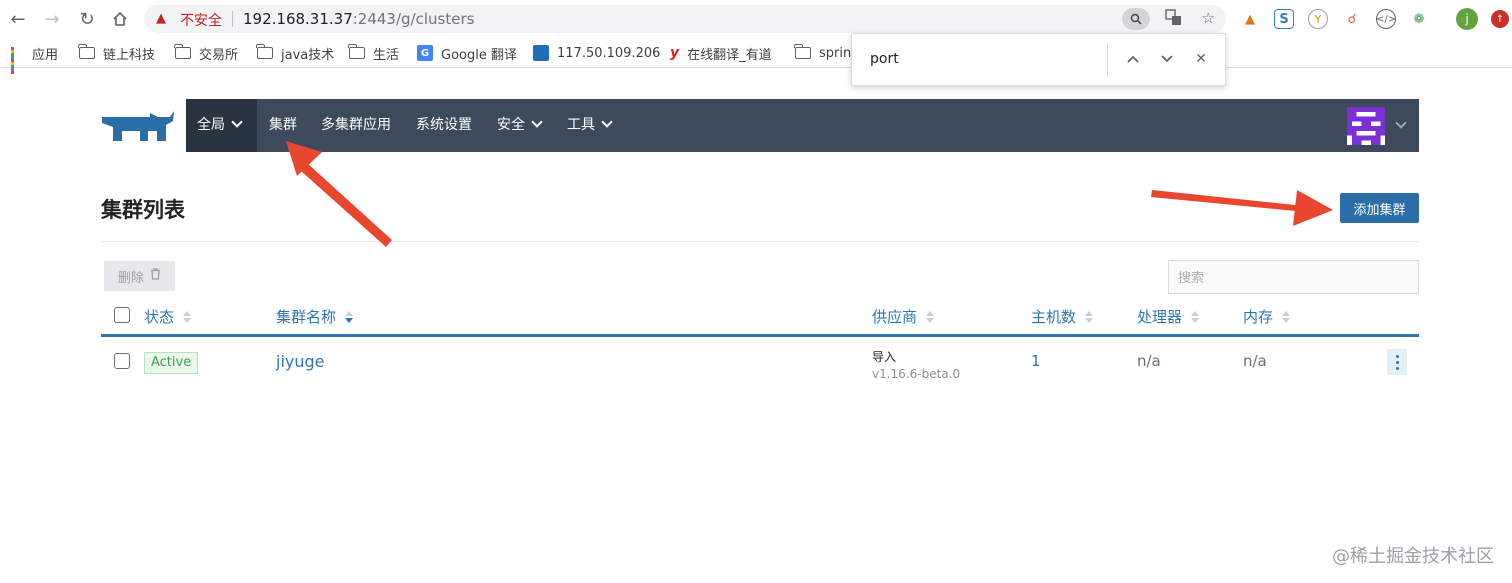 The image size is (1512, 583). What do you see at coordinates (1168, 316) in the screenshot?
I see `column-header-cpu: 处理器` at bounding box center [1168, 316].